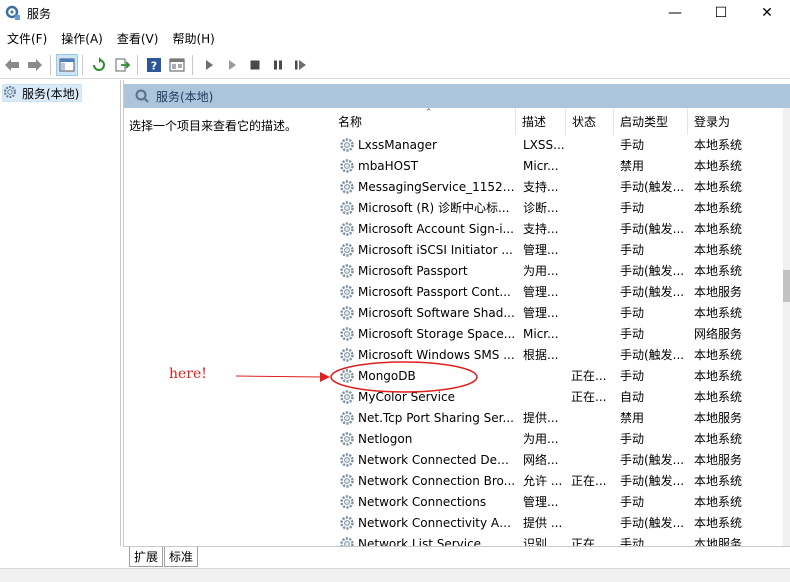 The image size is (790, 582). What do you see at coordinates (42, 93) in the screenshot?
I see `tree-item-services-local: 服务(本地)` at bounding box center [42, 93].